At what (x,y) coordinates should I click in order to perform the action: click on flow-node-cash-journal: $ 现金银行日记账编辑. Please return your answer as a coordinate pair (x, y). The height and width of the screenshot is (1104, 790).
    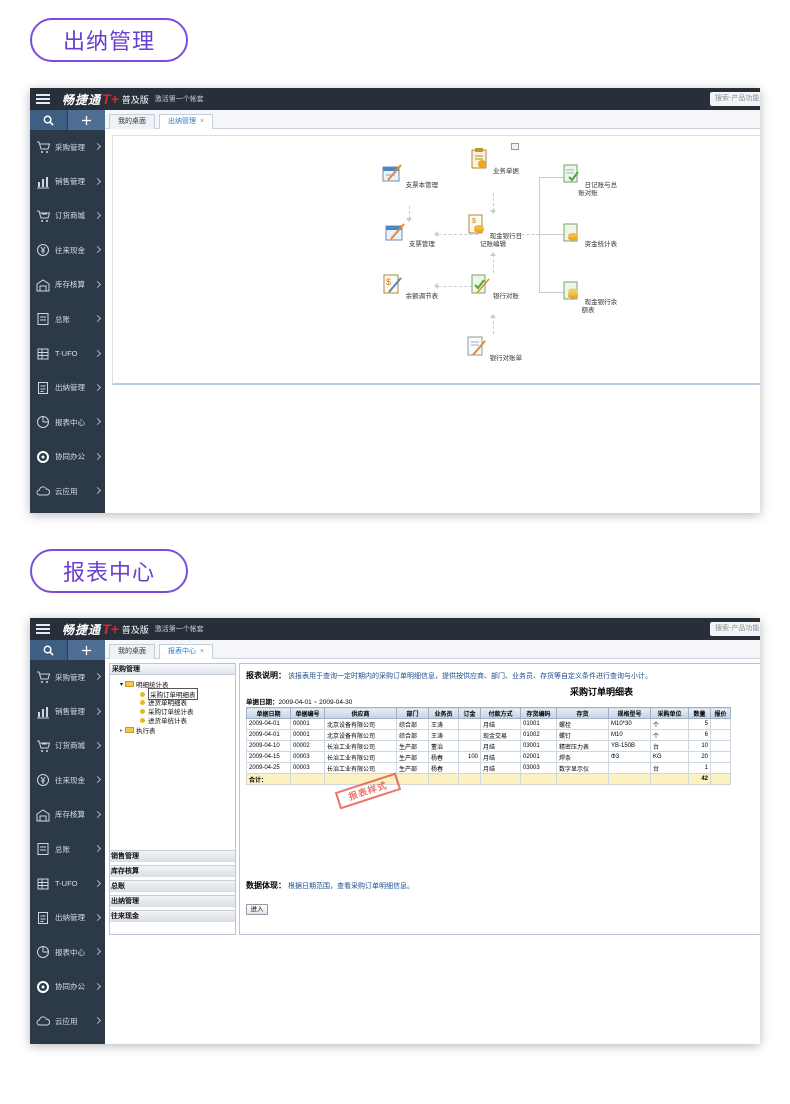
    Looking at the image, I should click on (493, 230).